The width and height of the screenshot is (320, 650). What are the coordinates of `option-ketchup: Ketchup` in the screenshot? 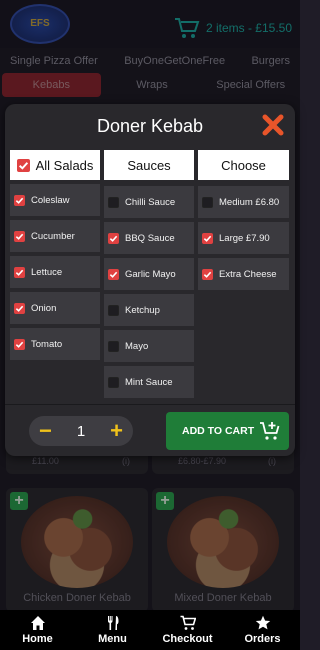 It's located at (149, 310).